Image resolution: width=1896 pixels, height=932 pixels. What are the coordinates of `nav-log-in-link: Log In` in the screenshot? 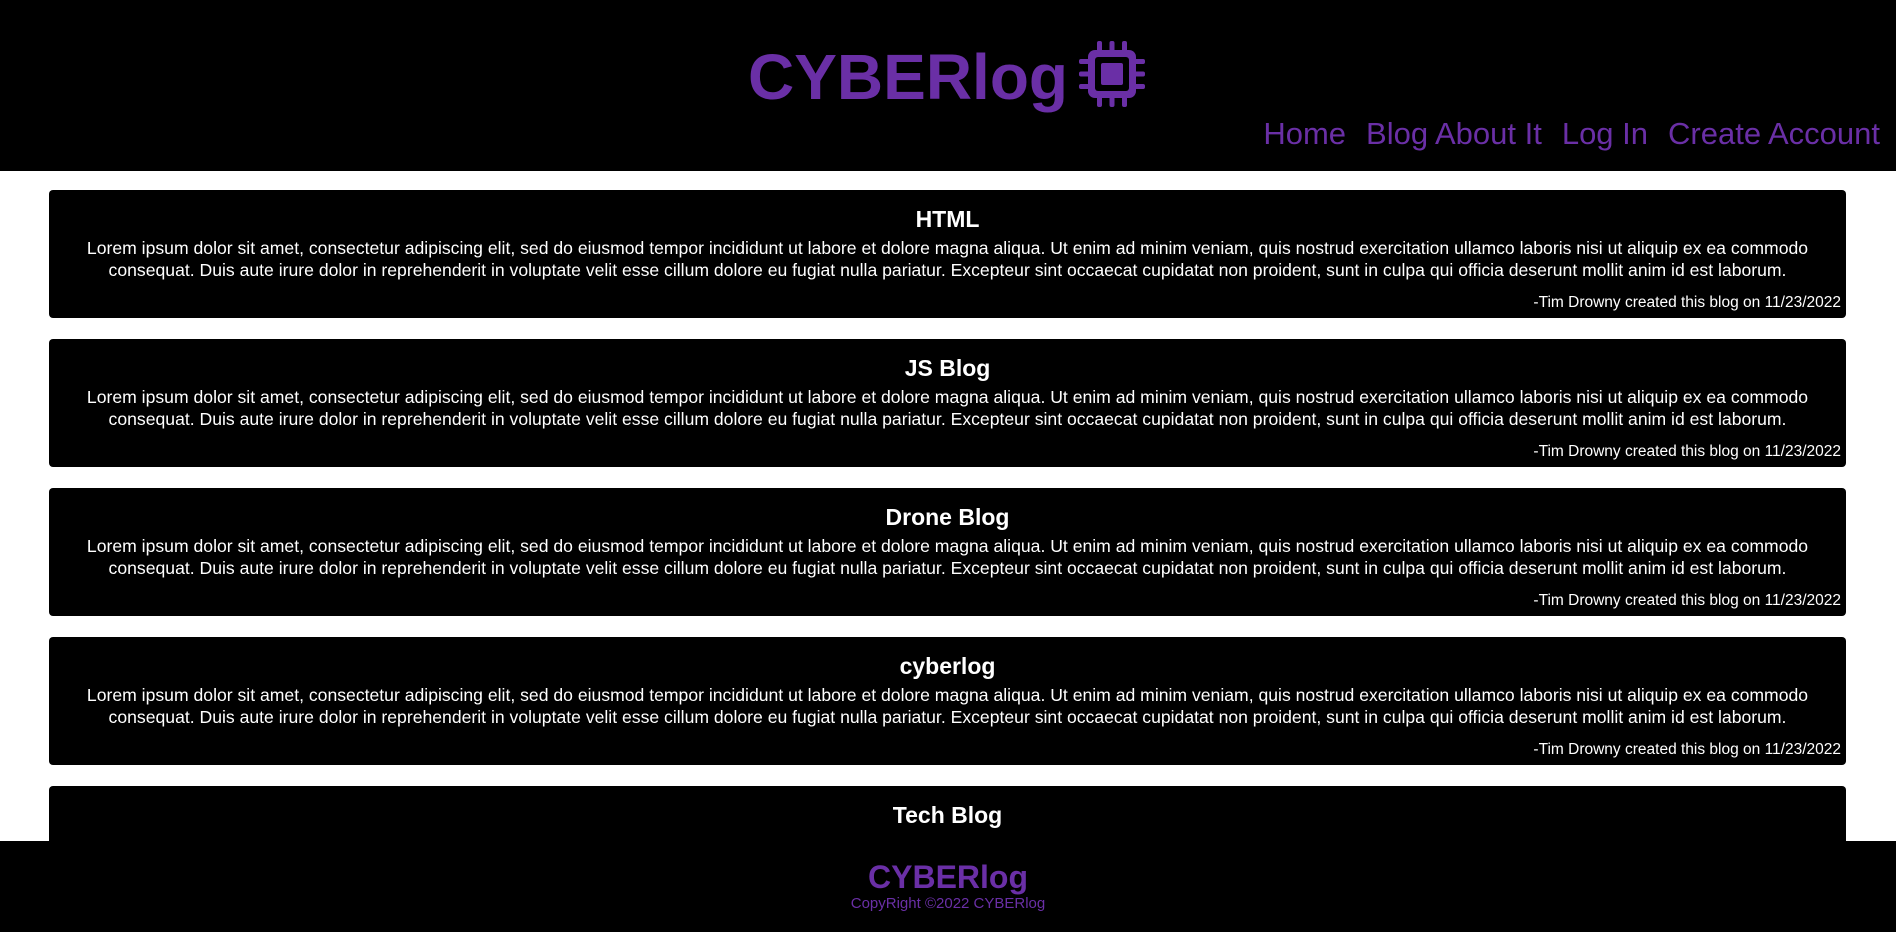 It's located at (1605, 134).